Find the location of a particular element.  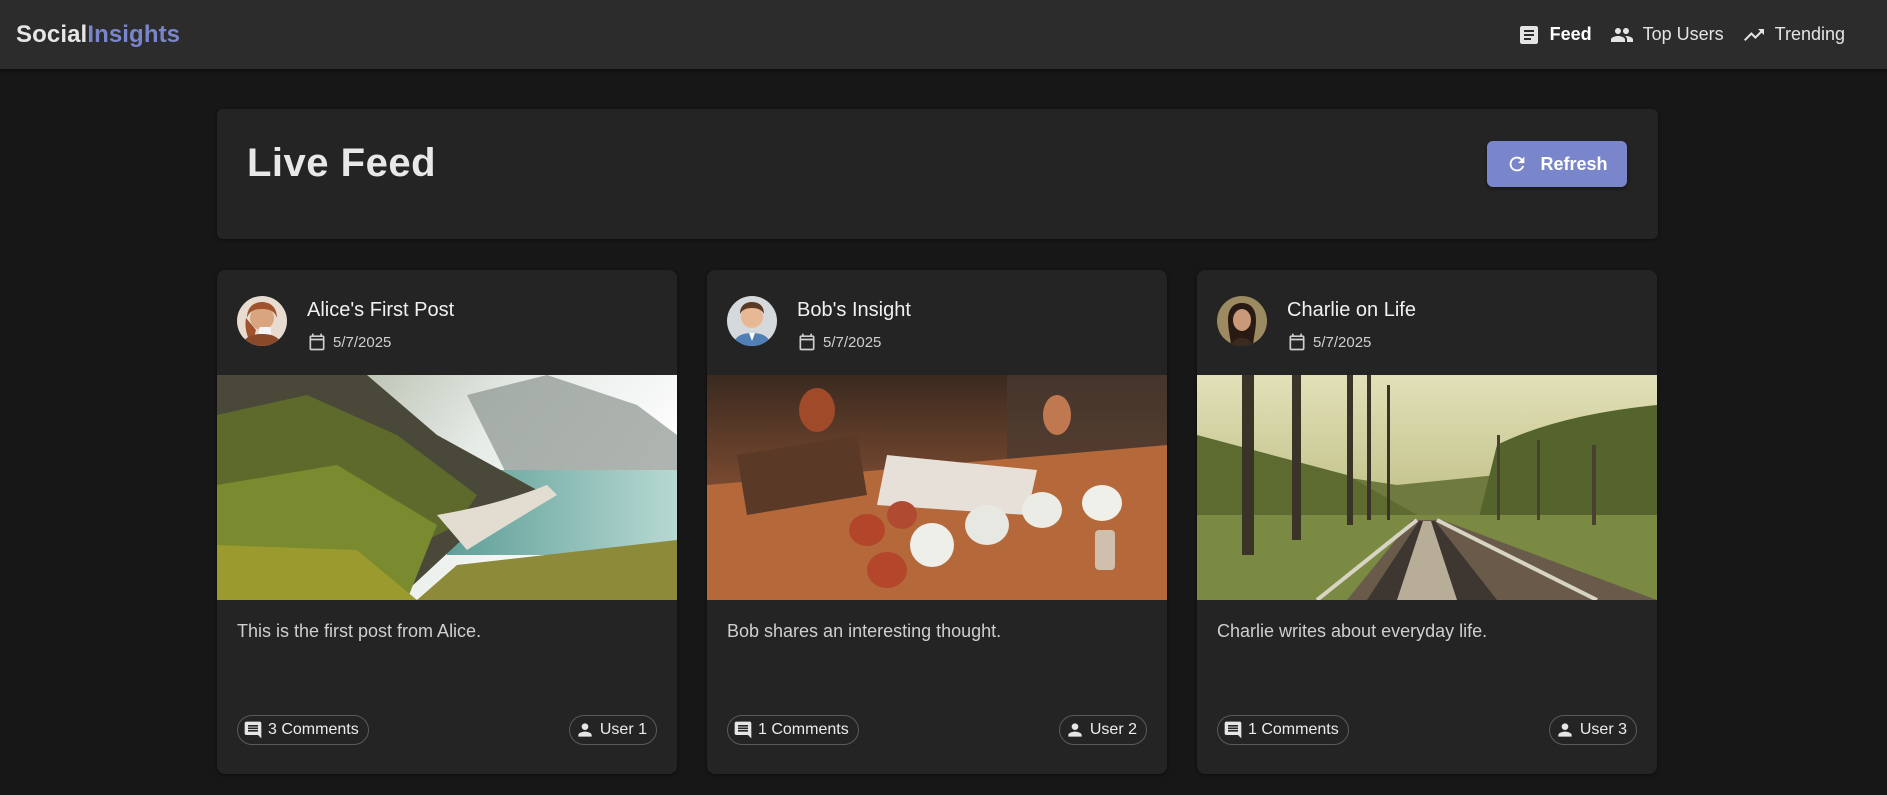

post-title: Alice's First Post is located at coordinates (380, 310).